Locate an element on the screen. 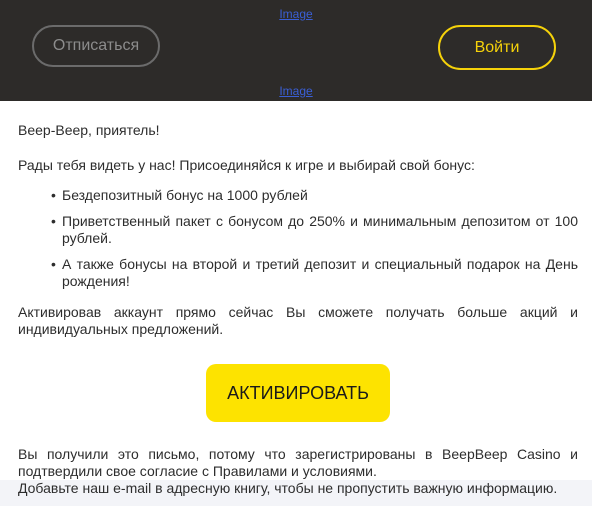 The height and width of the screenshot is (506, 592). activate-button: АКТИВИРОВАТЬ is located at coordinates (298, 393).